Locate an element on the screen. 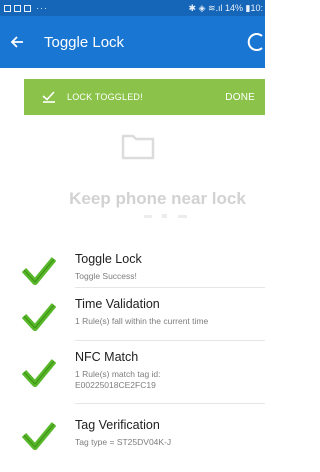  step-title: NFC Match is located at coordinates (107, 357).